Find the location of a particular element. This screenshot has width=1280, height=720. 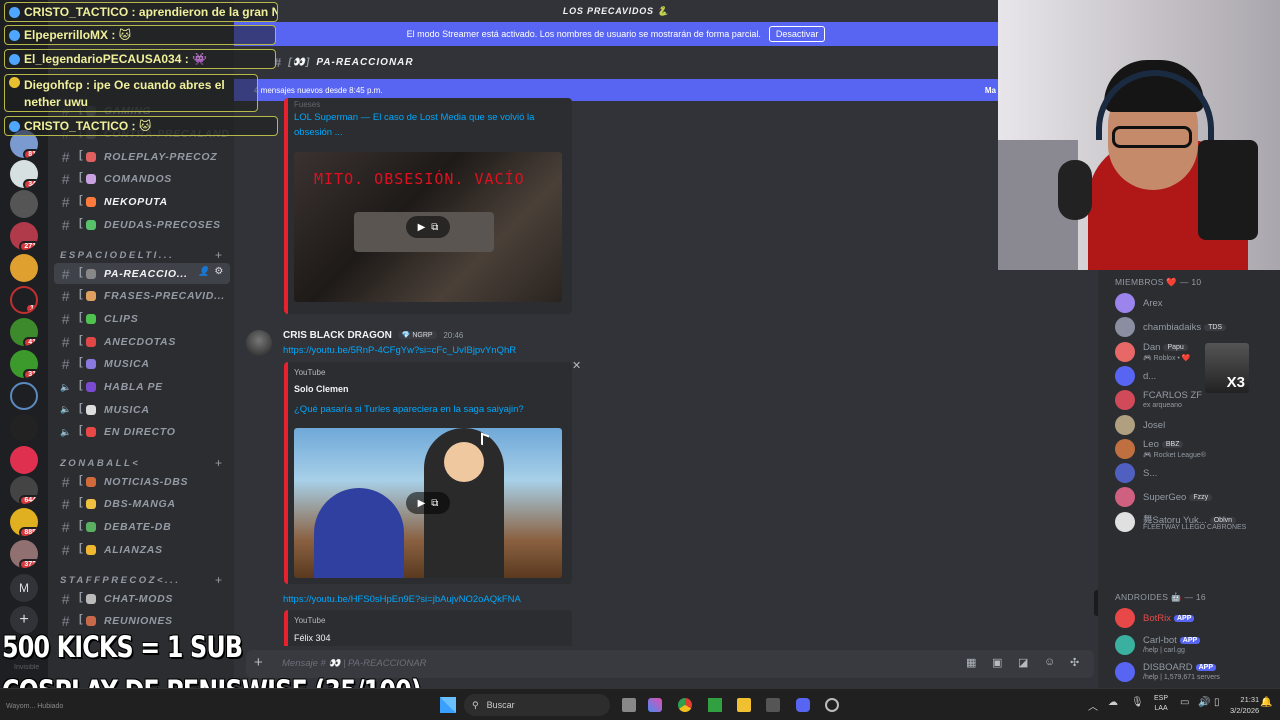

channel-item: # DEUDAS-PRECOSES is located at coordinates (142, 224).